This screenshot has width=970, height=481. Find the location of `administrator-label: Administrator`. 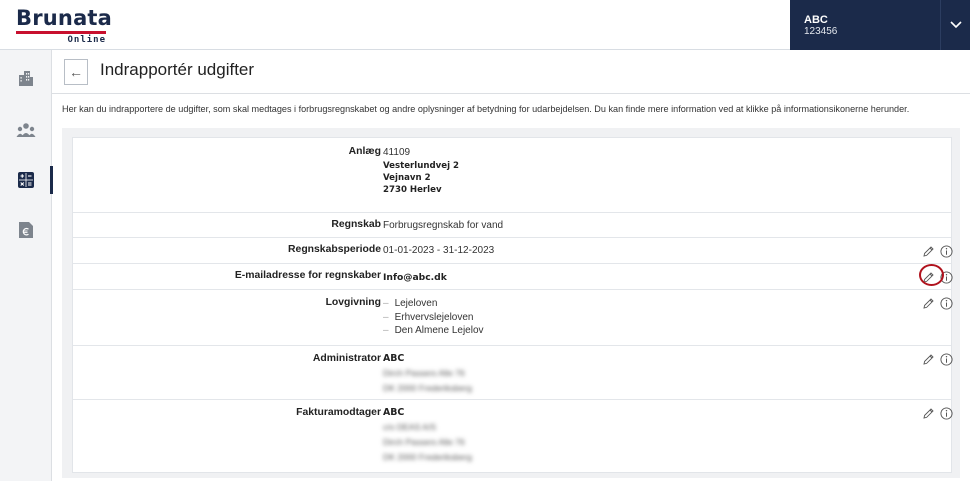

administrator-label: Administrator is located at coordinates (346, 358).